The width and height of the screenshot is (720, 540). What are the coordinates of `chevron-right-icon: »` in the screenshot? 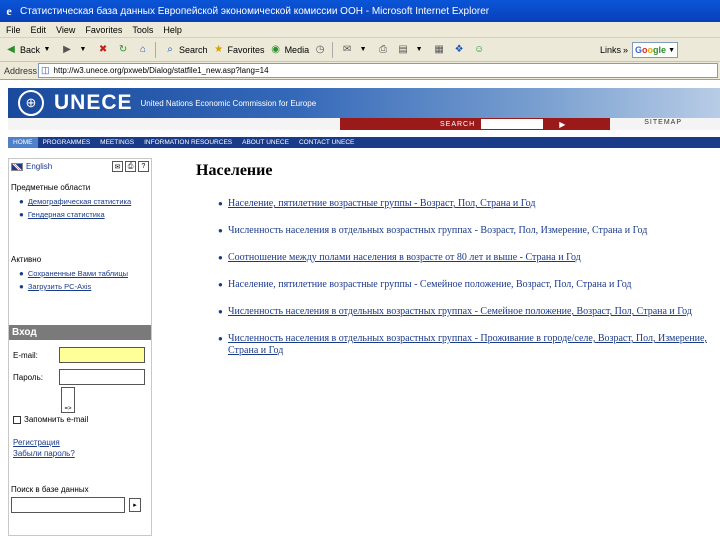 It's located at (625, 50).